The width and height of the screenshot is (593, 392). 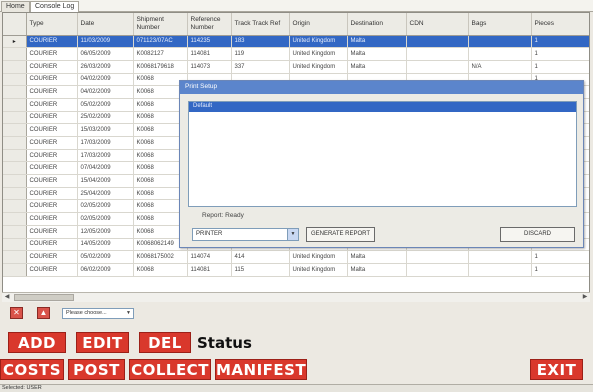 What do you see at coordinates (15, 6) in the screenshot?
I see `tab-home: Home` at bounding box center [15, 6].